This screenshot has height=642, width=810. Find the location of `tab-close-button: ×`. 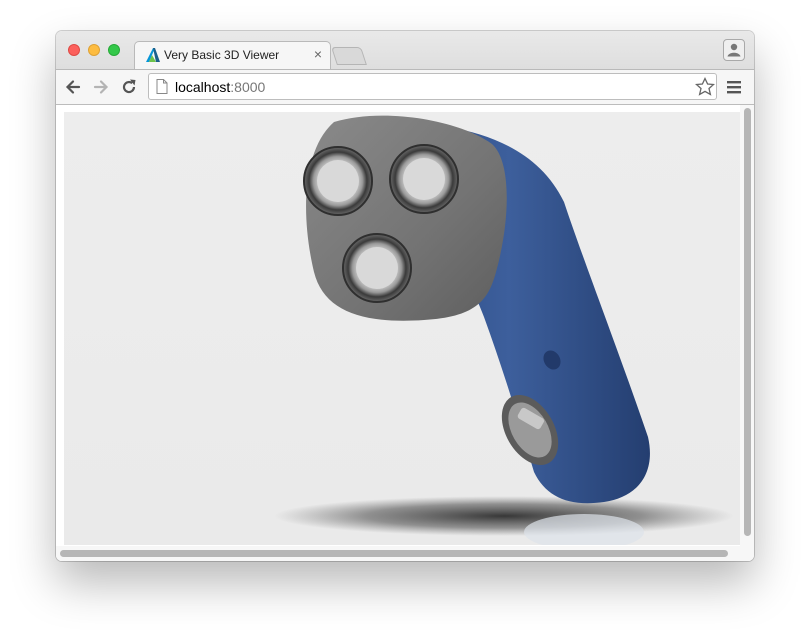

tab-close-button: × is located at coordinates (318, 54).